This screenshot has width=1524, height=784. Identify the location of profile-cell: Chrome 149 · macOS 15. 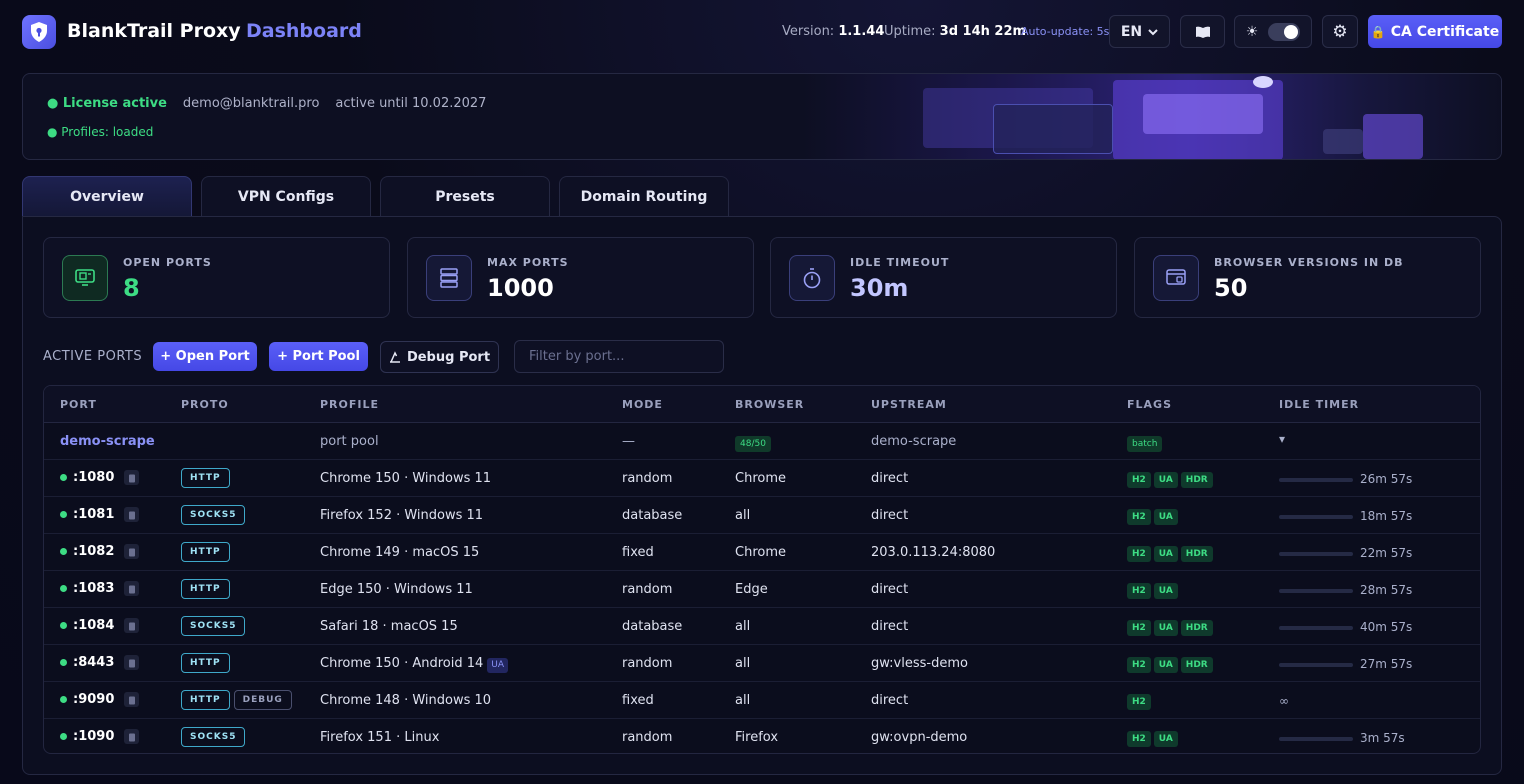
(399, 552).